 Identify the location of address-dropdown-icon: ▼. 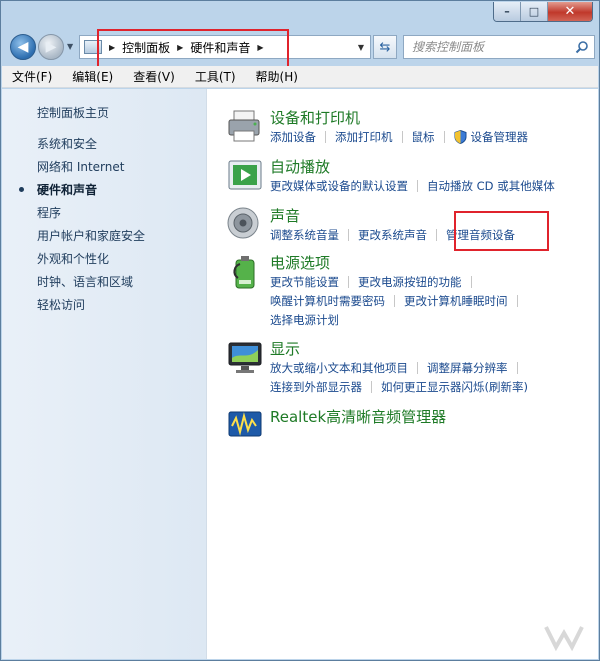
(361, 47).